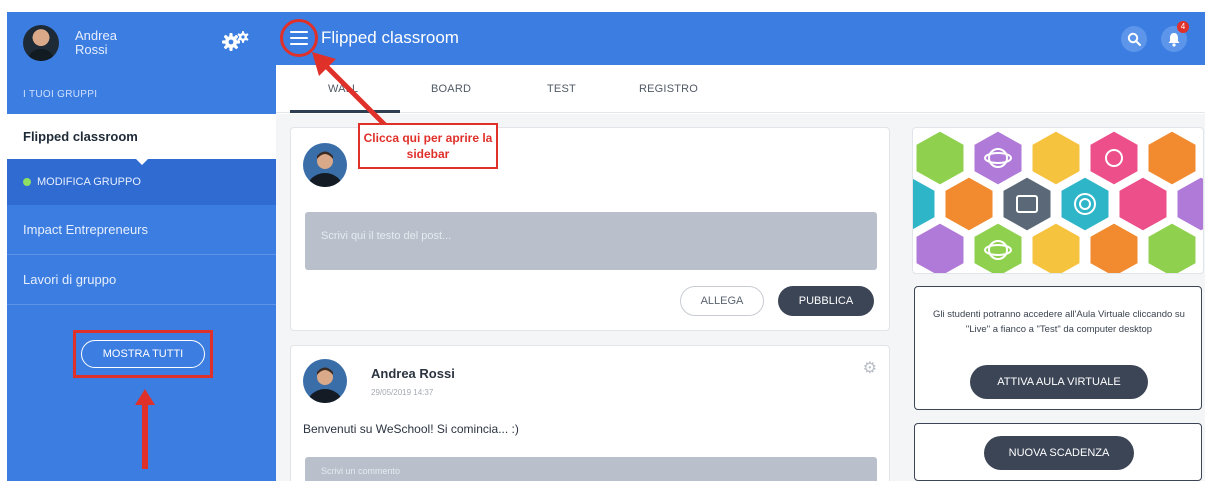  What do you see at coordinates (1183, 27) in the screenshot?
I see `notification-badge: 4` at bounding box center [1183, 27].